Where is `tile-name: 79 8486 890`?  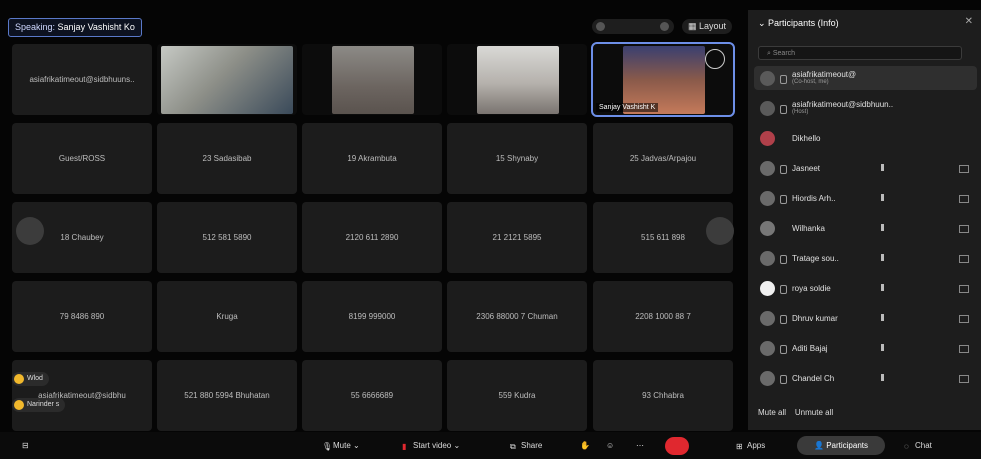
tile-name: 79 8486 890 is located at coordinates (82, 316).